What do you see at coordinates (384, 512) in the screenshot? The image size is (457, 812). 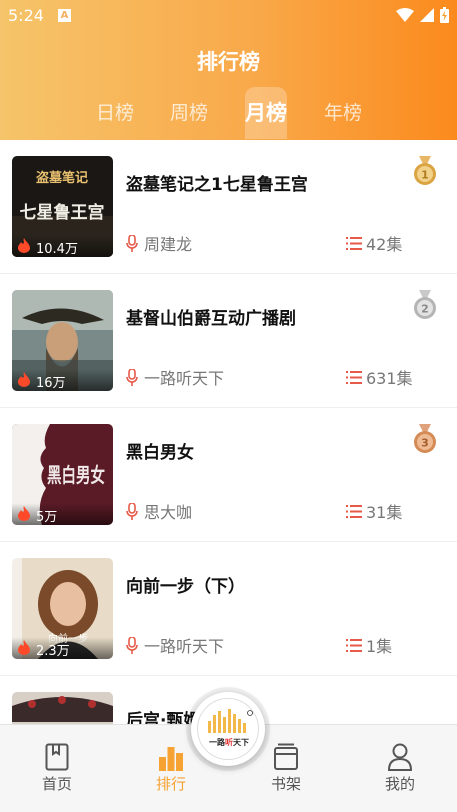 I see `episode-count: 31集` at bounding box center [384, 512].